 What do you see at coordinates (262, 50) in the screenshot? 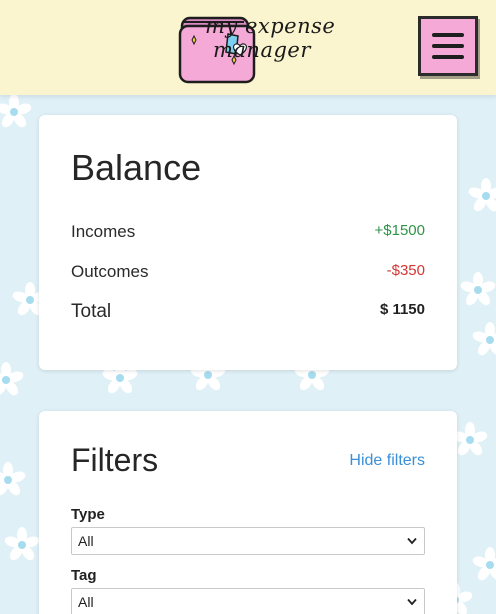
I see `logo-line-2: manager` at bounding box center [262, 50].